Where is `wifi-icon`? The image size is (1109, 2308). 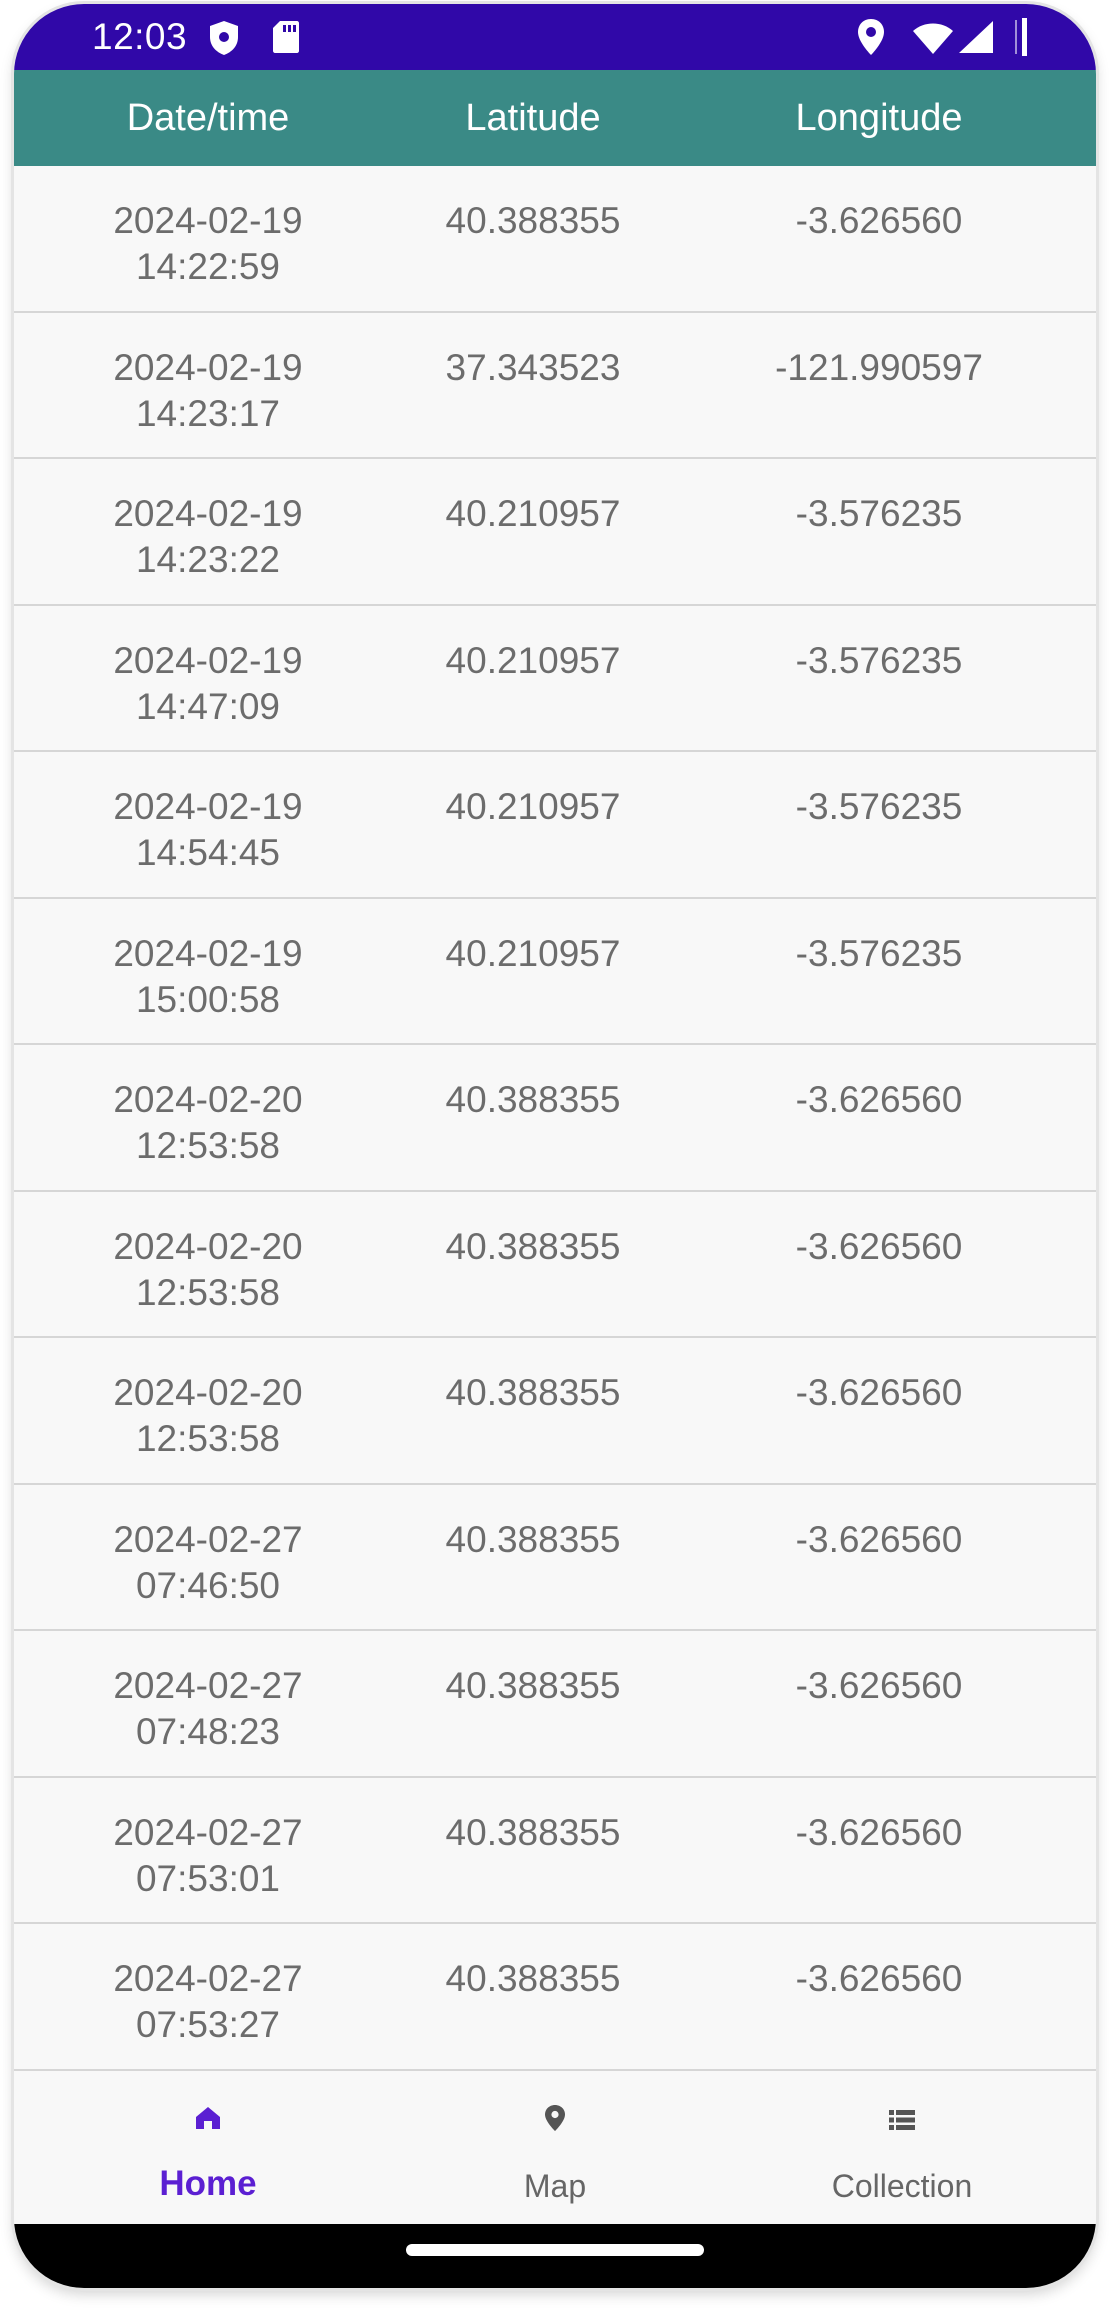 wifi-icon is located at coordinates (933, 40).